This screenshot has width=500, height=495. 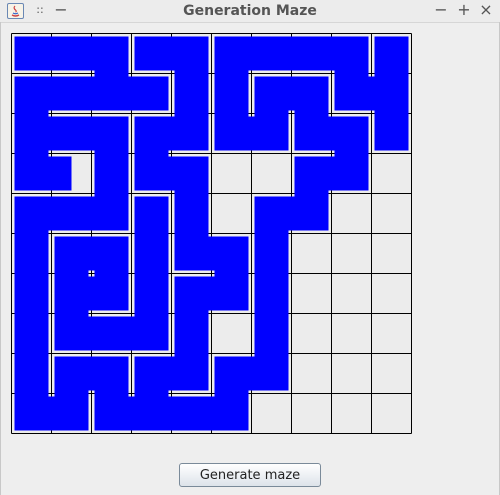 I want to click on generate-maze-label: Generate maze, so click(x=250, y=475).